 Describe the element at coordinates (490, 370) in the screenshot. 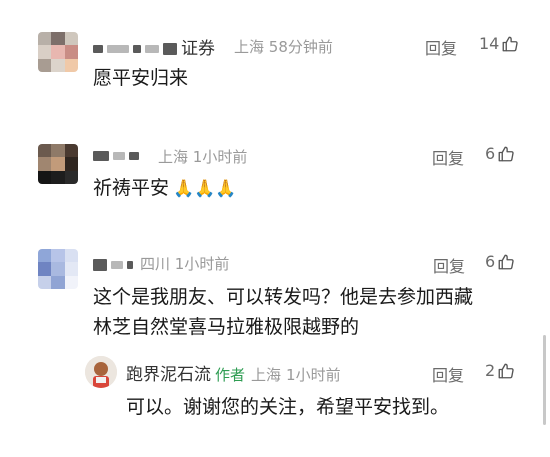

I see `like-count: 2` at that location.